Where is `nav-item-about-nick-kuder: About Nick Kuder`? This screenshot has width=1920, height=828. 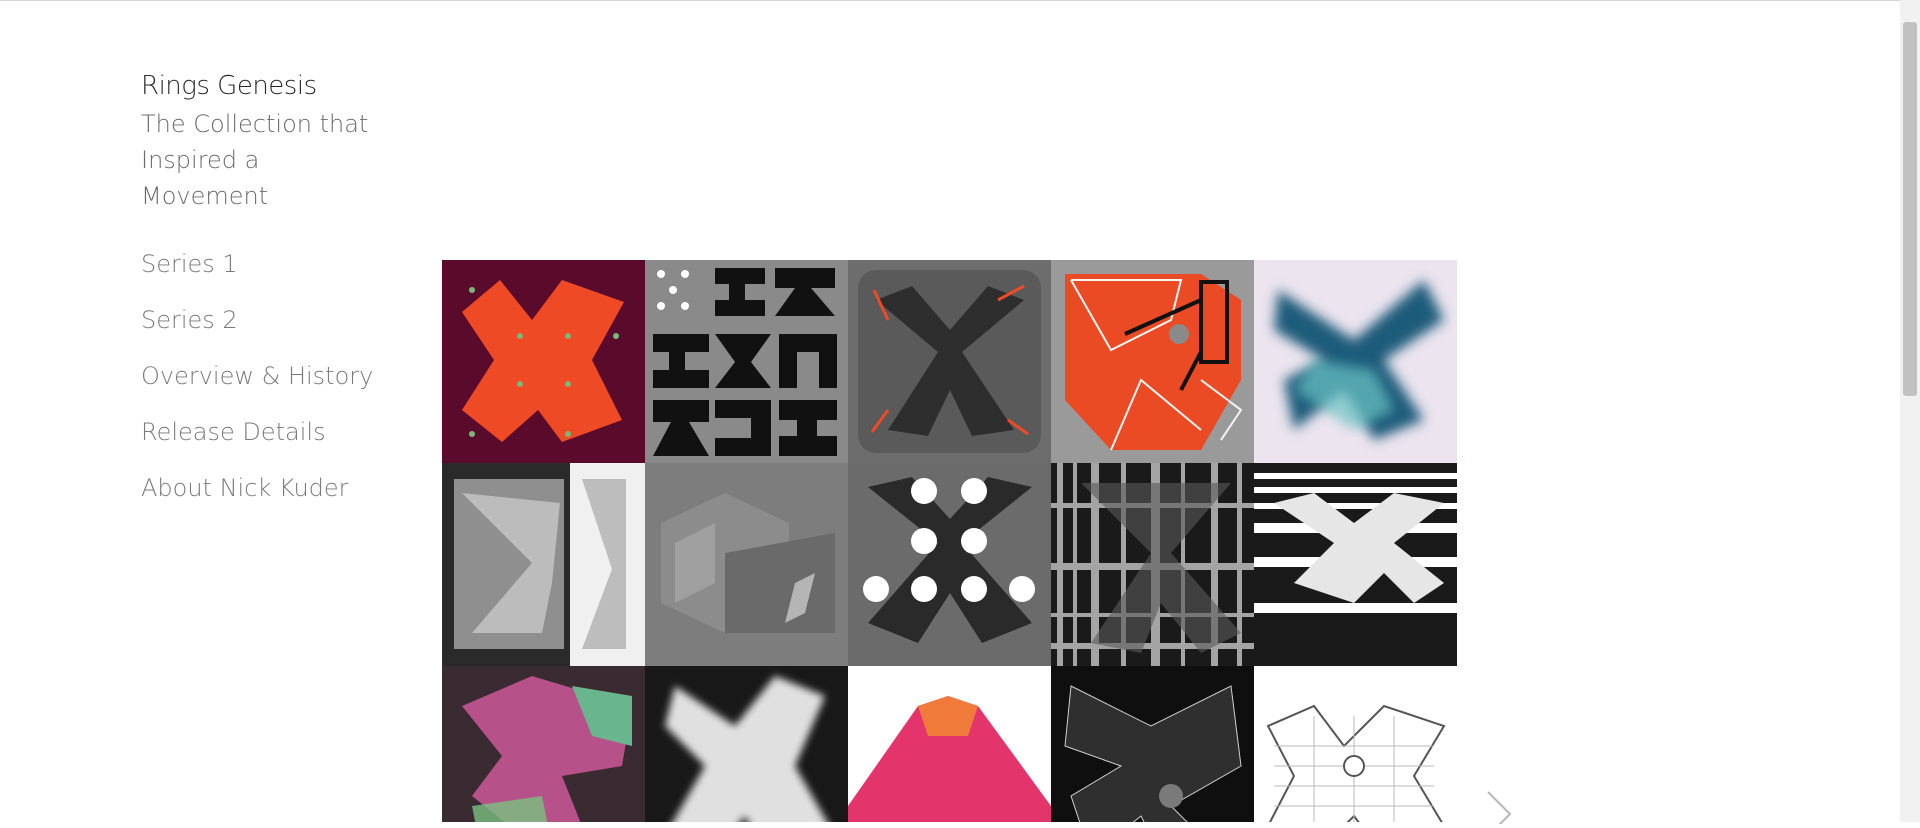
nav-item-about-nick-kuder: About Nick Kuder is located at coordinates (257, 488).